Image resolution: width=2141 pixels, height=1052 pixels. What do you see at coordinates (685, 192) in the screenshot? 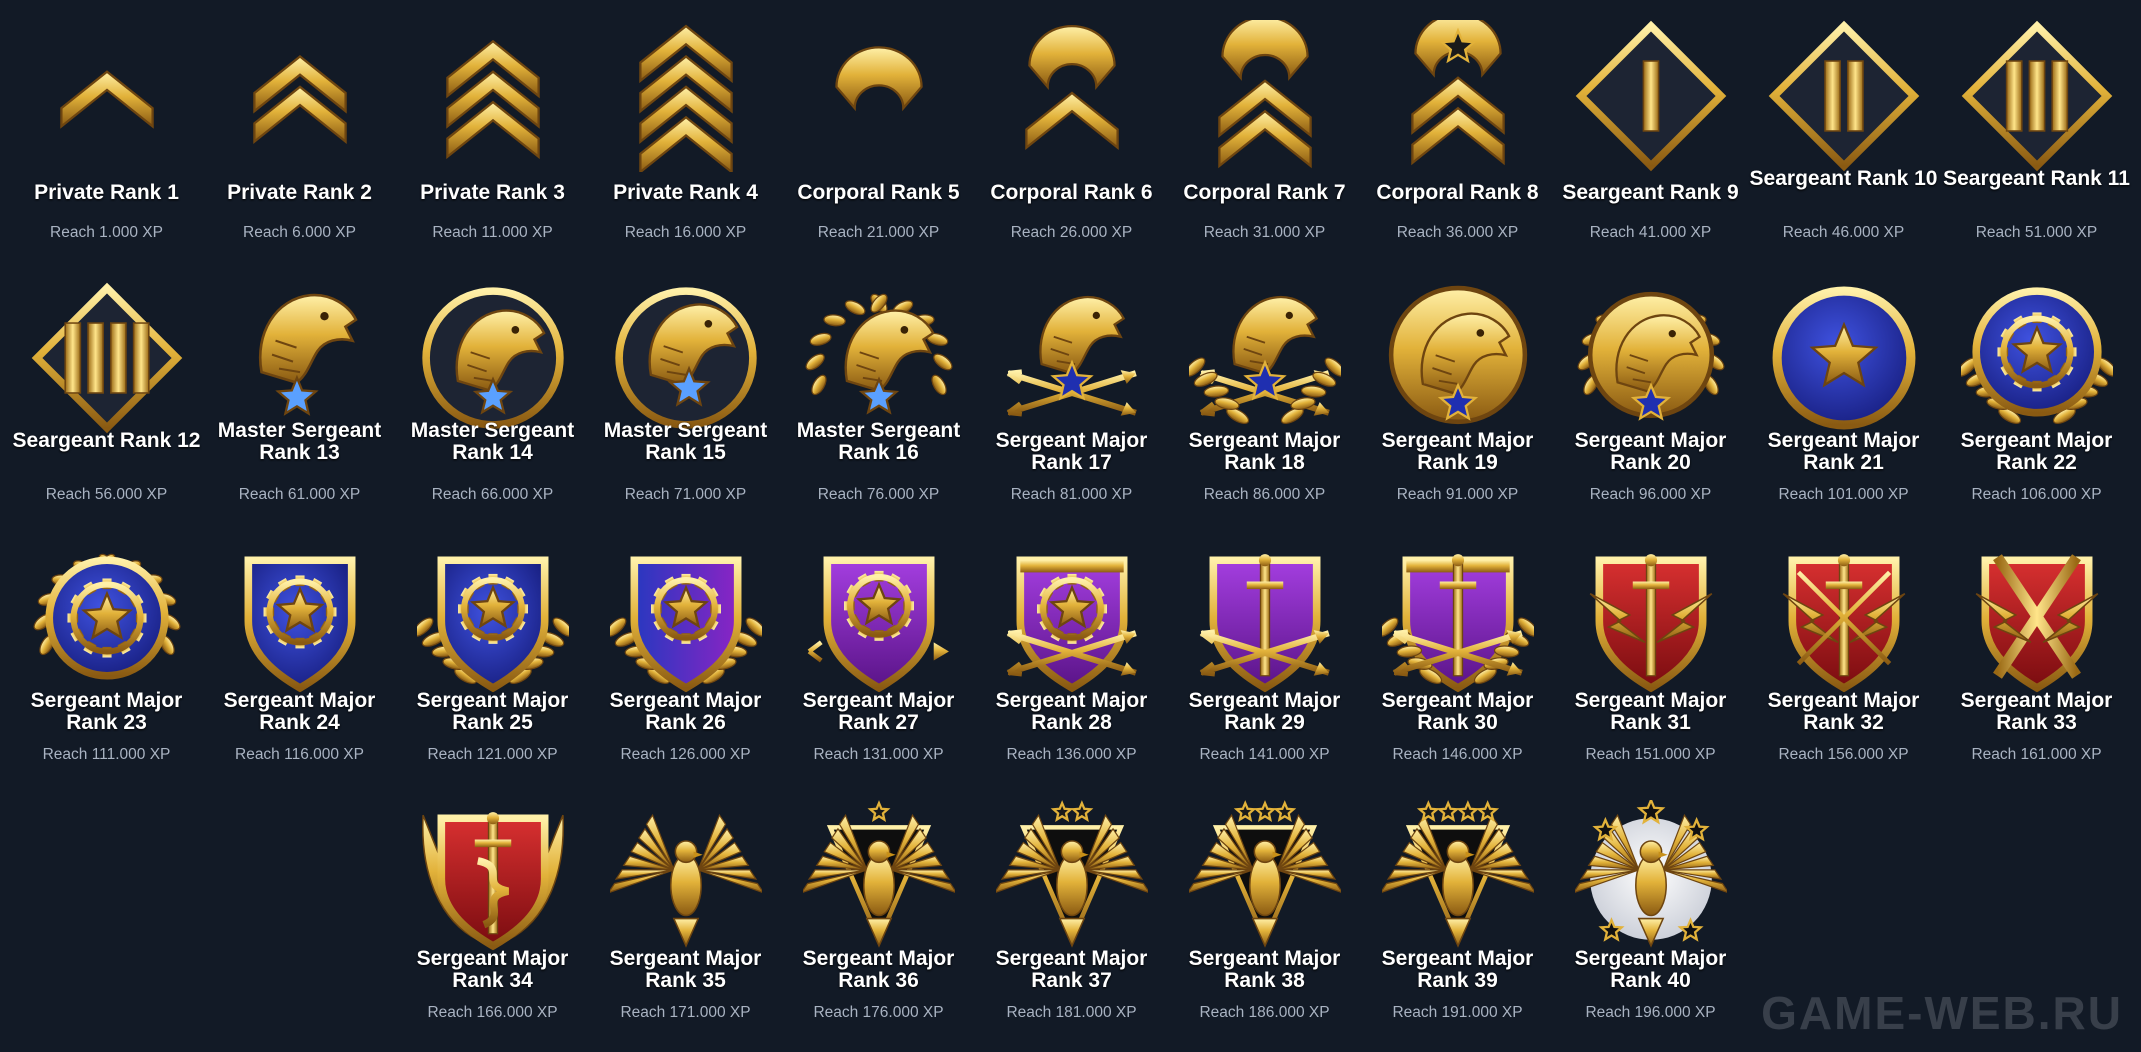
I see `rank-label: Private Rank 4` at bounding box center [685, 192].